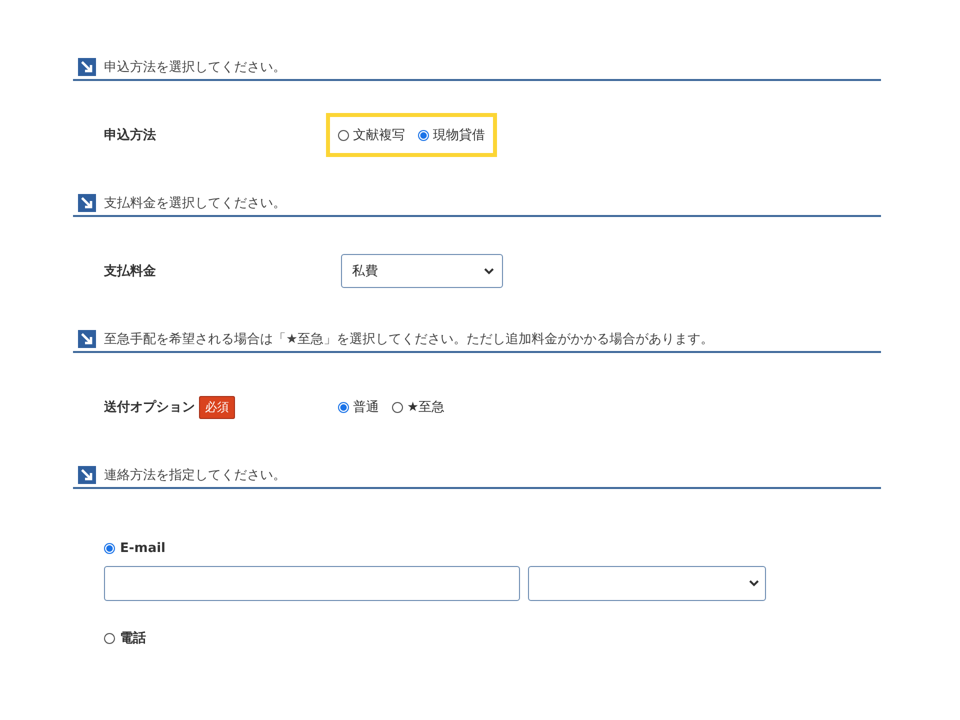 The image size is (960, 720). What do you see at coordinates (217, 407) in the screenshot?
I see `required-badge: 必須` at bounding box center [217, 407].